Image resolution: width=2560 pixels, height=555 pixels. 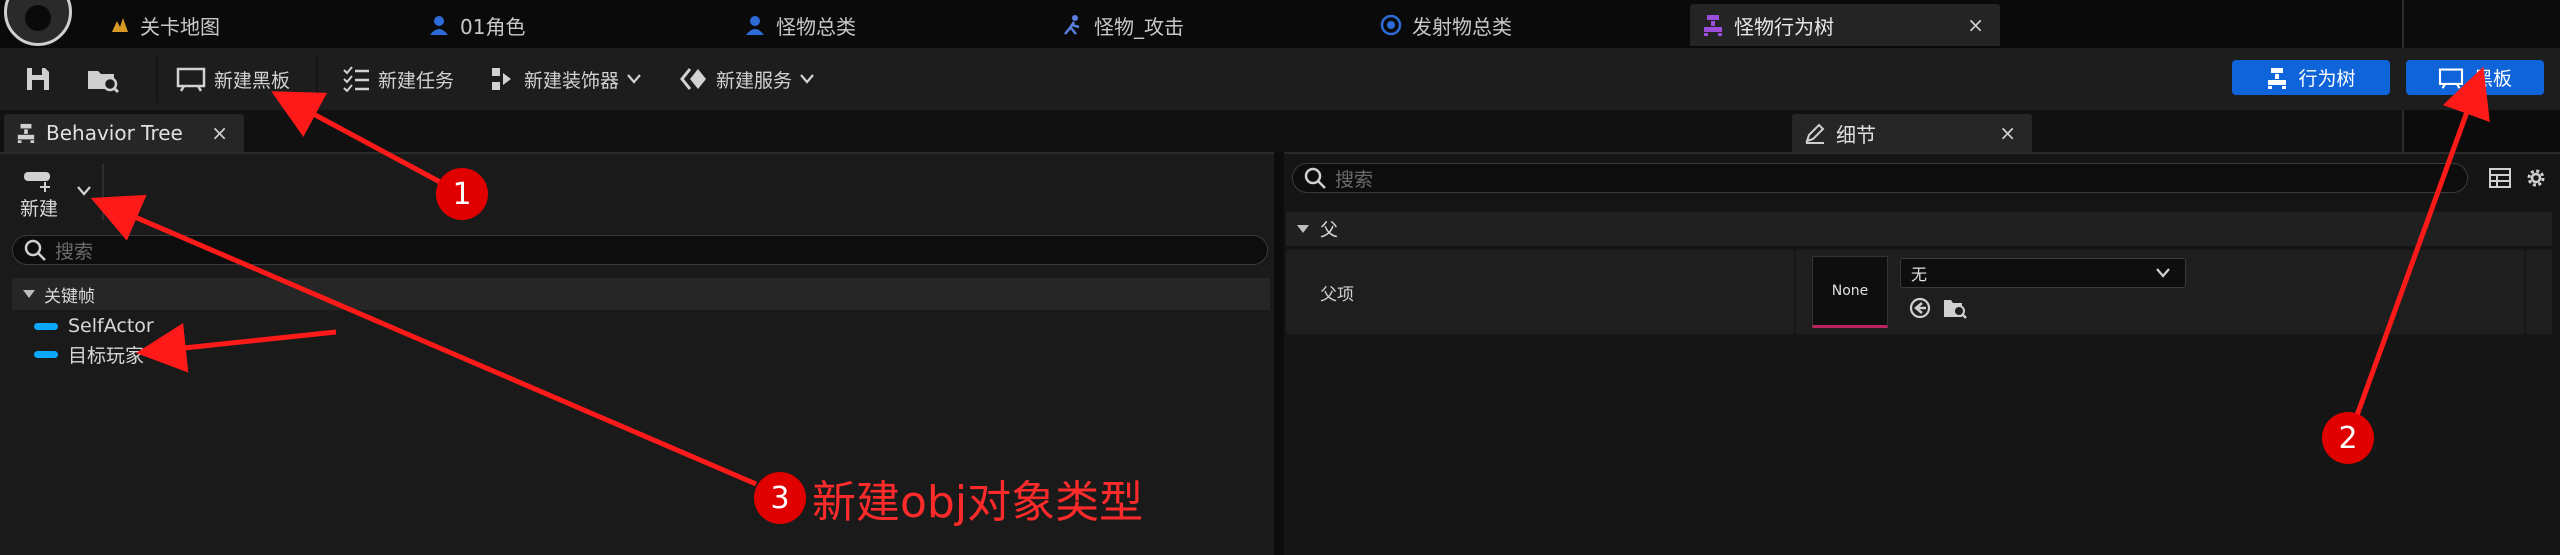 I want to click on annotation-note: 新建obj对象类型, so click(x=978, y=502).